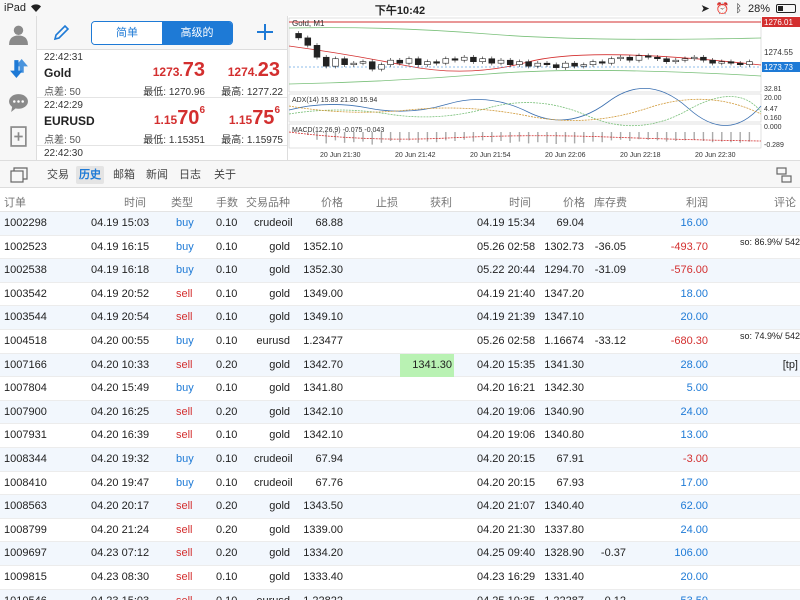  What do you see at coordinates (268, 202) in the screenshot?
I see `col-symbol: 交易品种` at bounding box center [268, 202].